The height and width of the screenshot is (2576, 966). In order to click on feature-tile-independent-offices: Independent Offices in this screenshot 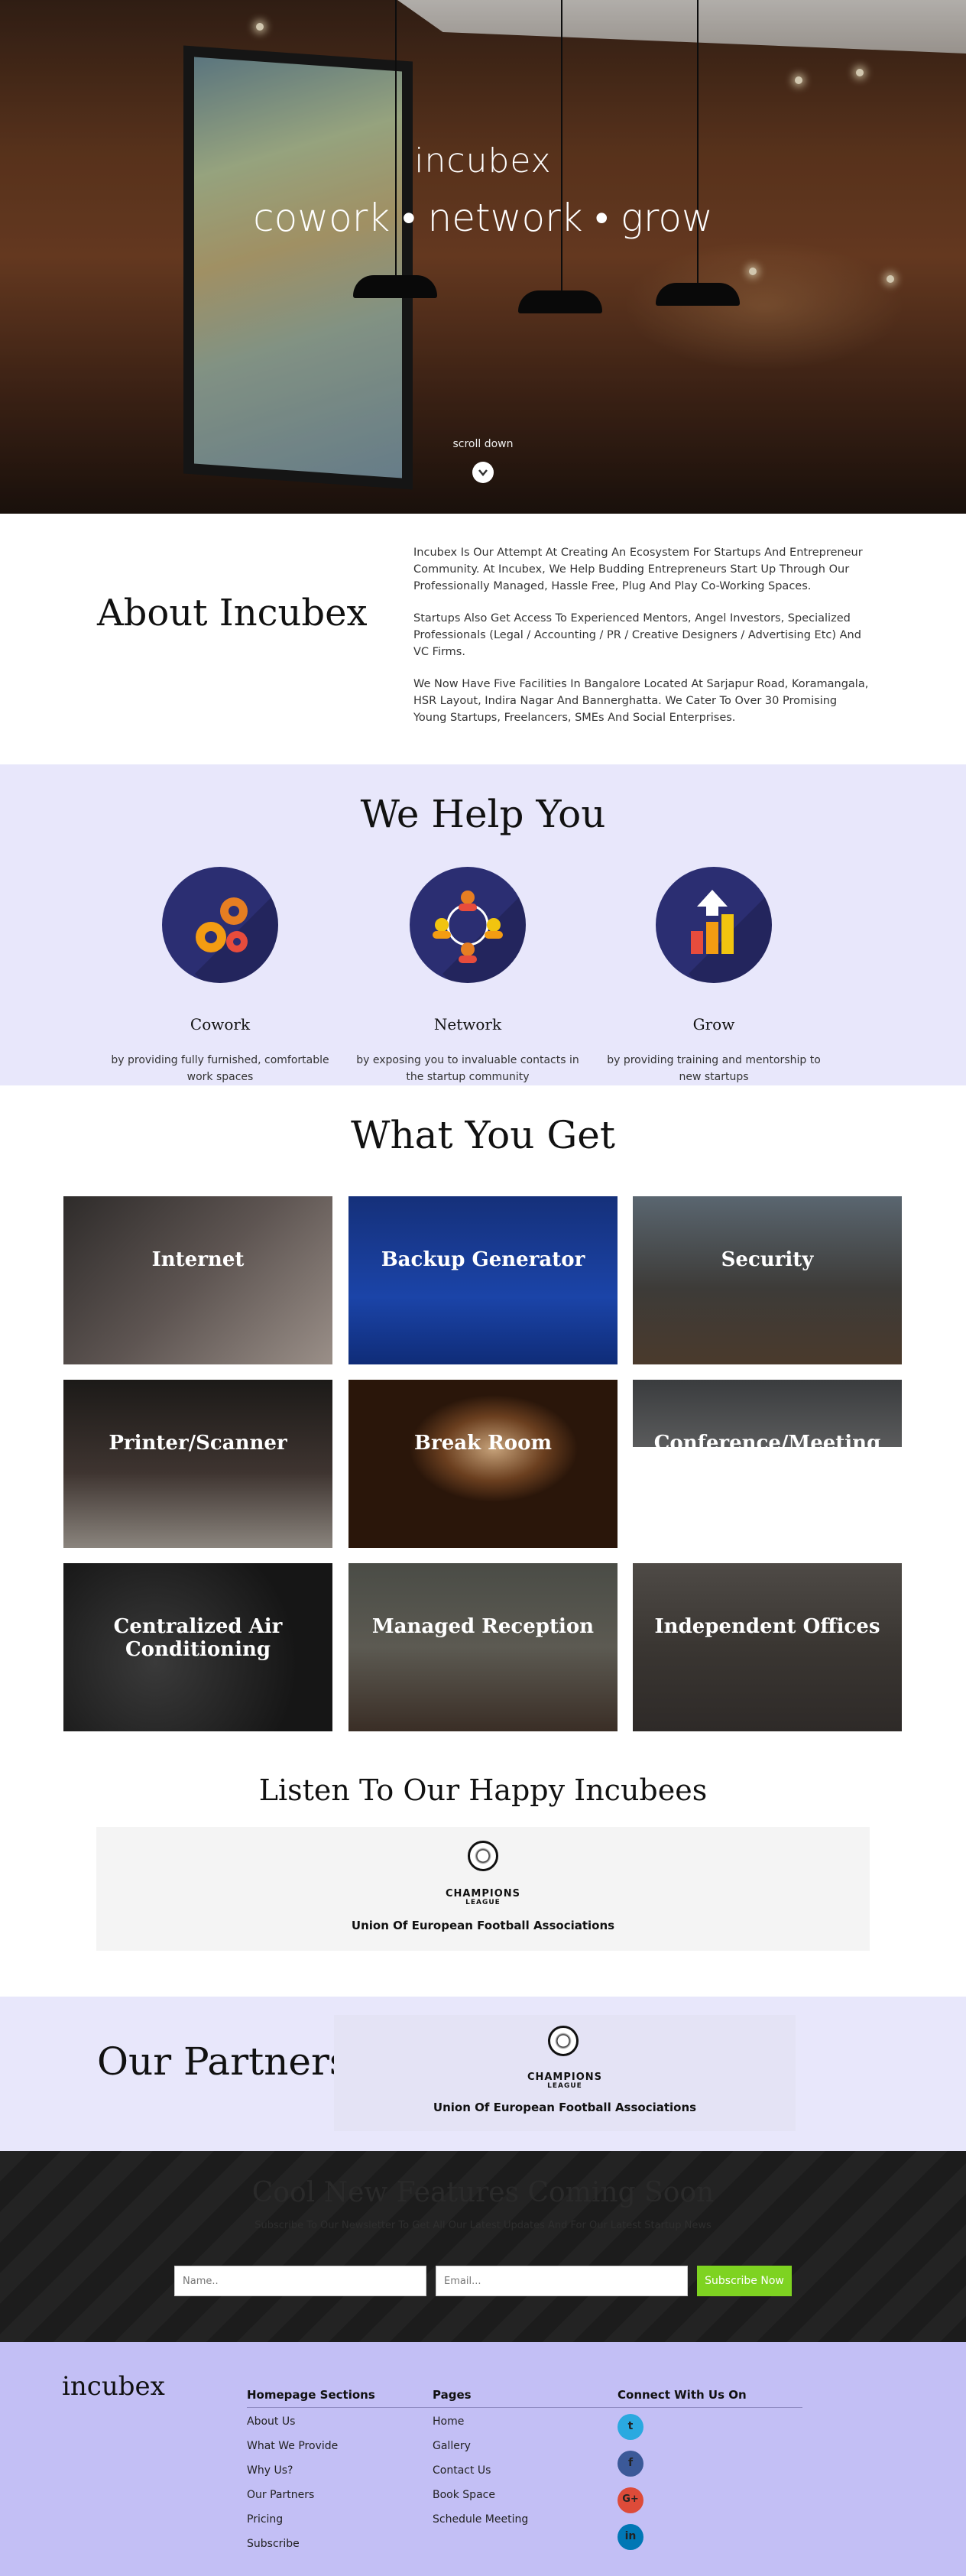, I will do `click(767, 1647)`.